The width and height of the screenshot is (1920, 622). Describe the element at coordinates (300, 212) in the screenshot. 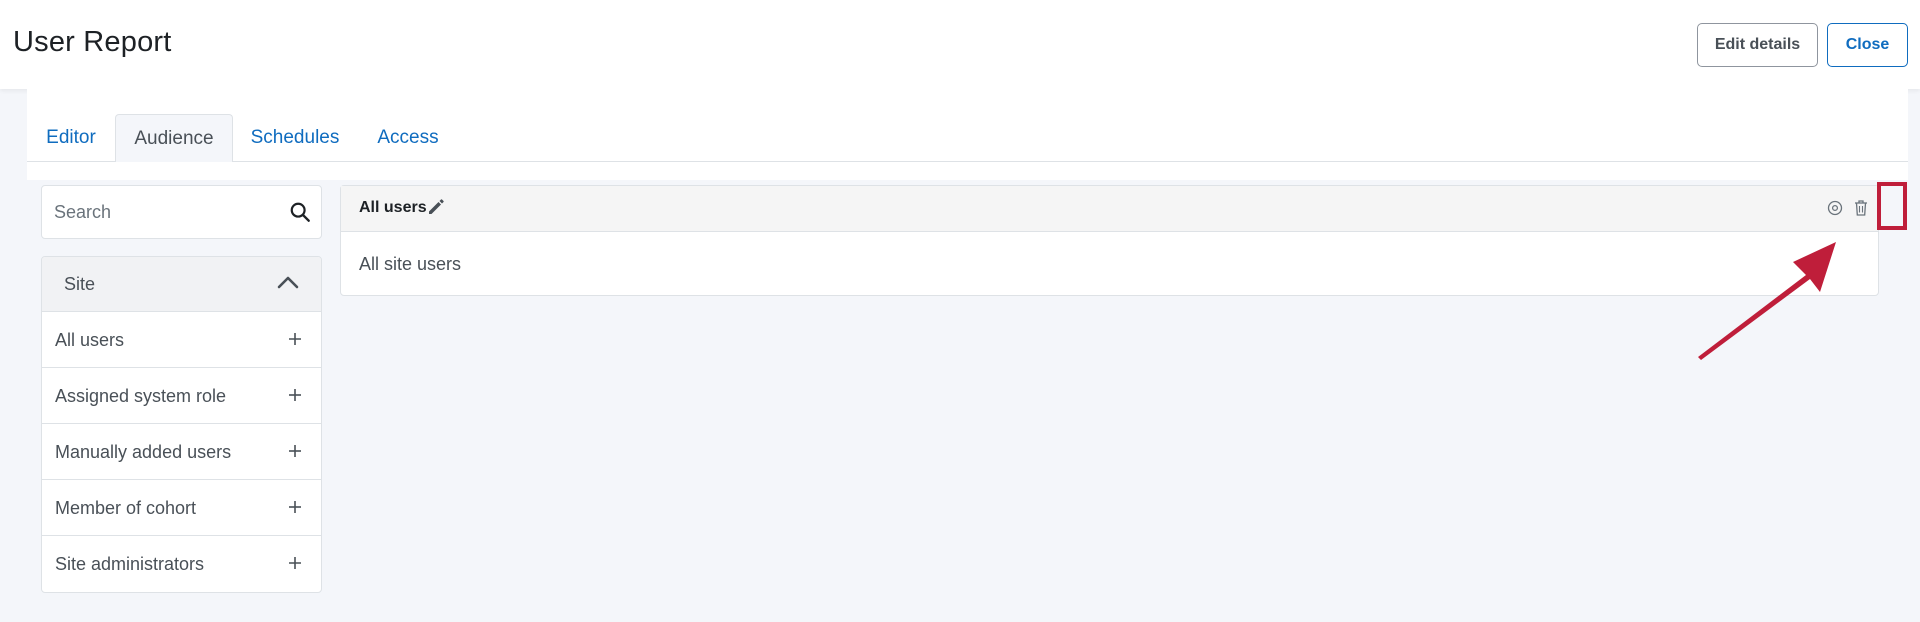

I see `search-icon` at that location.